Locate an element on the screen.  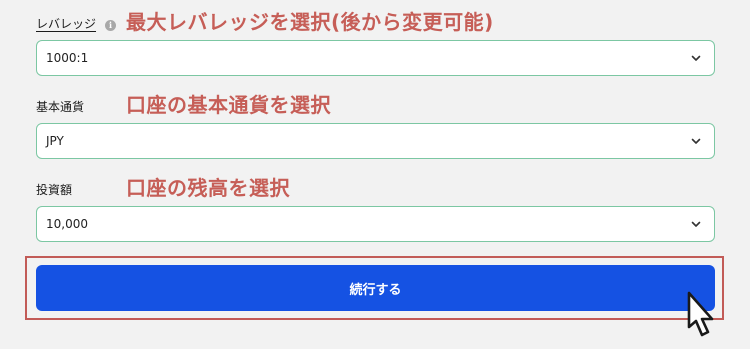
continue-button-label: 続行する is located at coordinates (375, 290).